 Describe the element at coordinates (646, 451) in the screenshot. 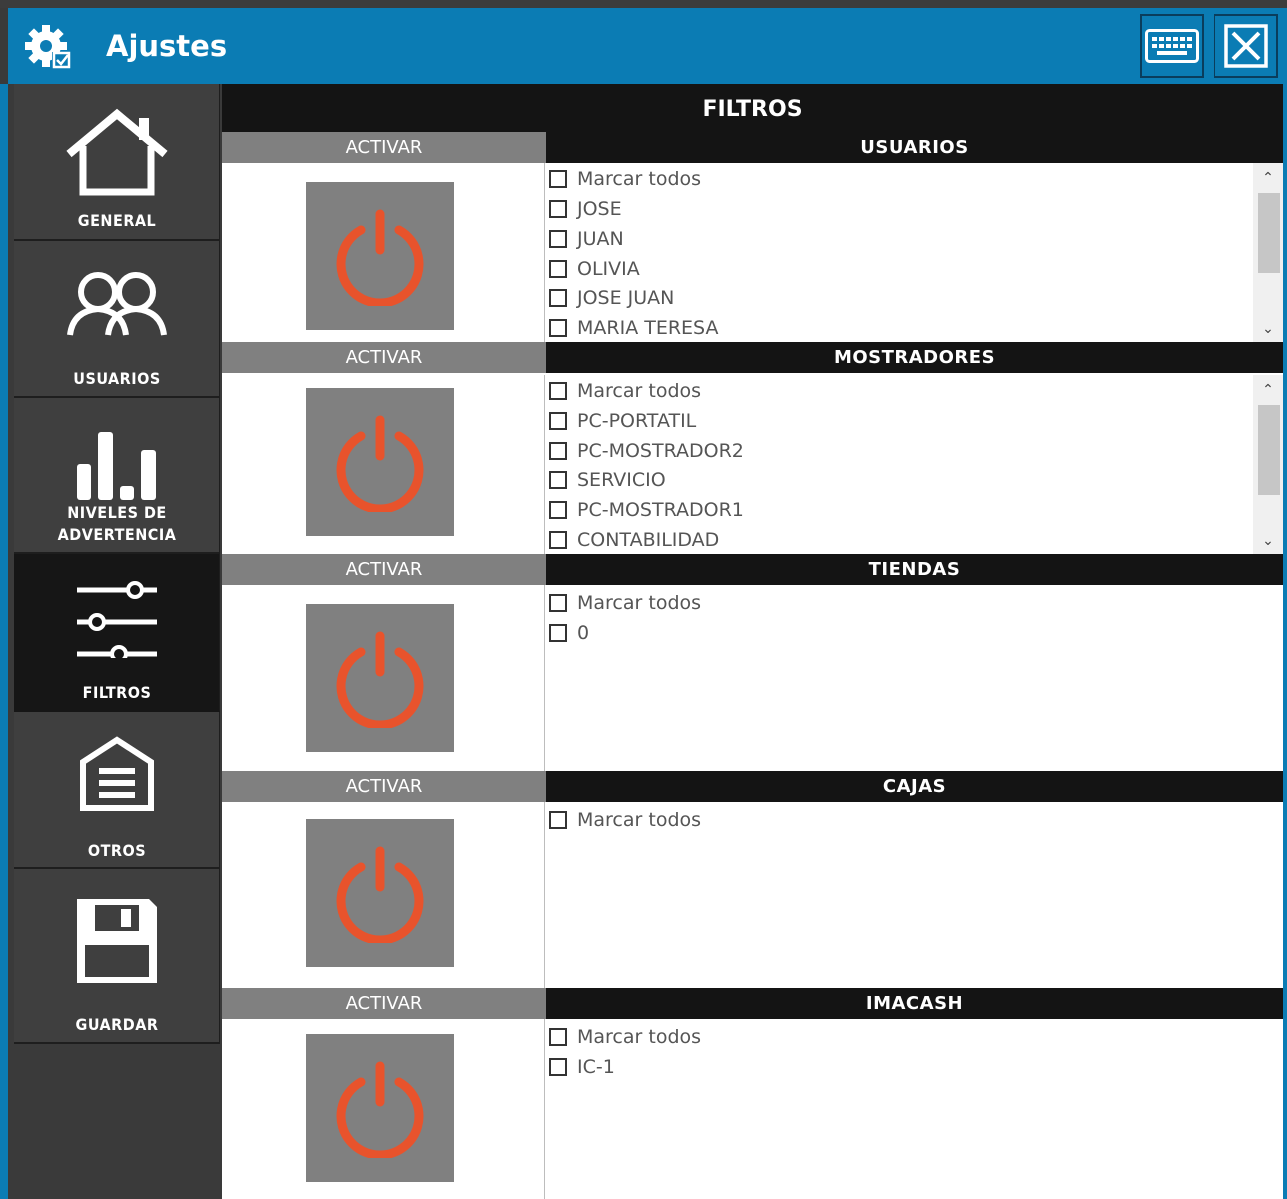

I see `list-item: PC-MOSTRADOR2` at that location.